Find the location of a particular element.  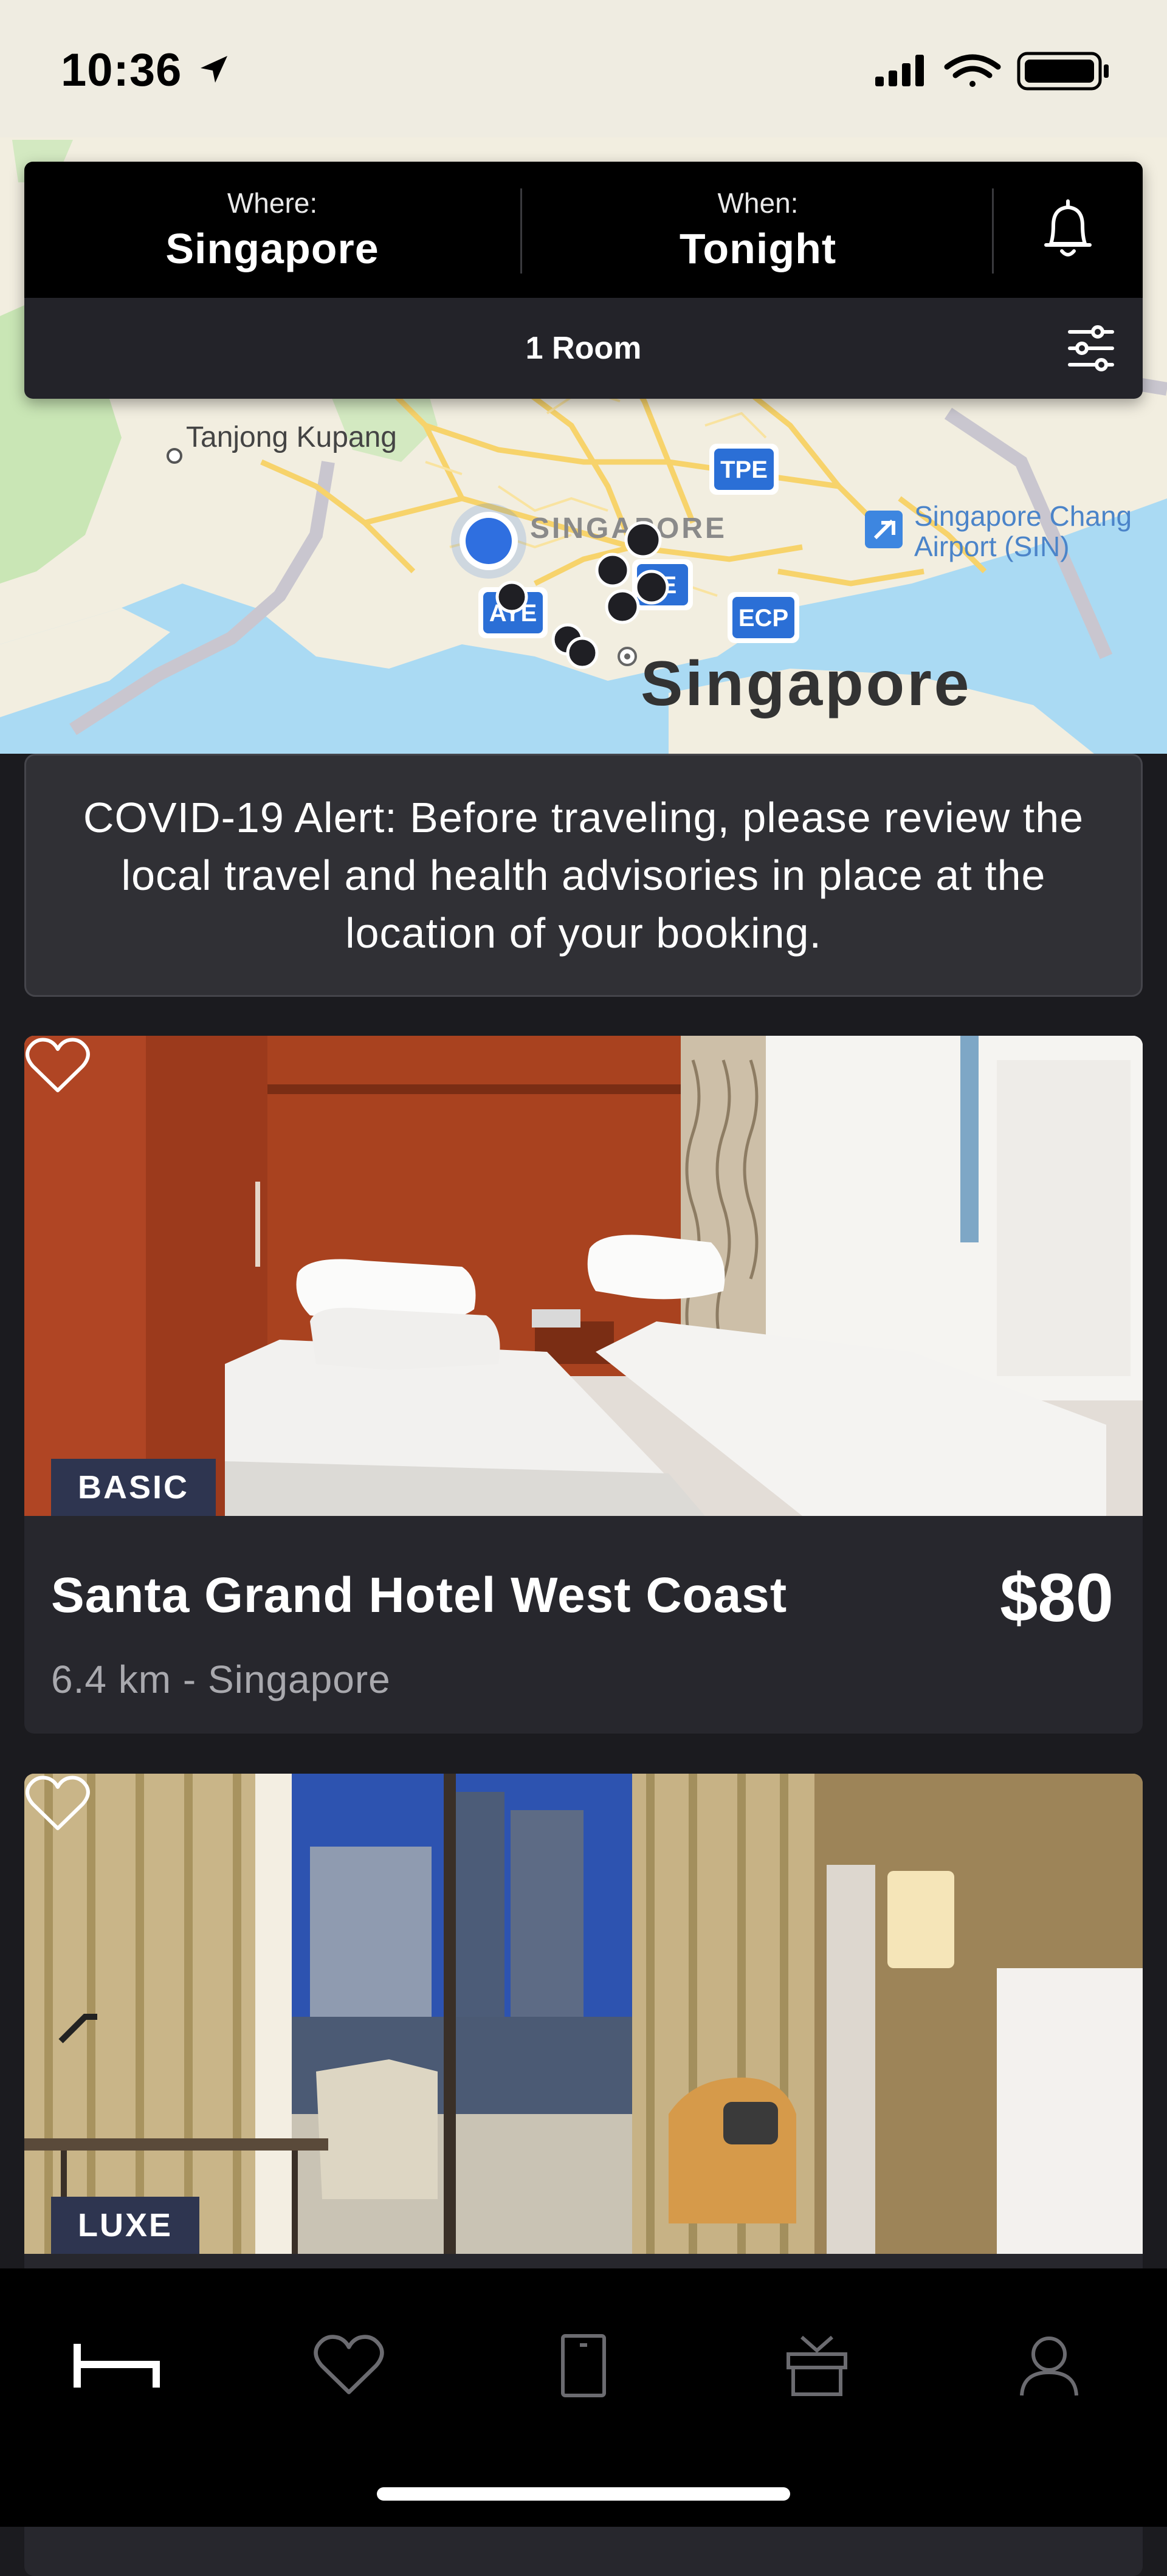

door-icon is located at coordinates (583, 2365).